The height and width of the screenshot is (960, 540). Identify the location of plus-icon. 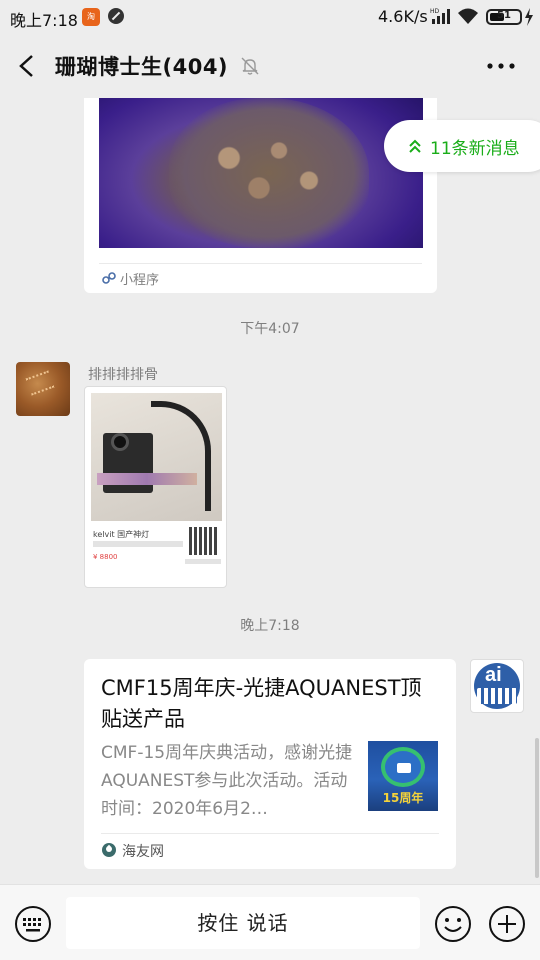
(507, 924).